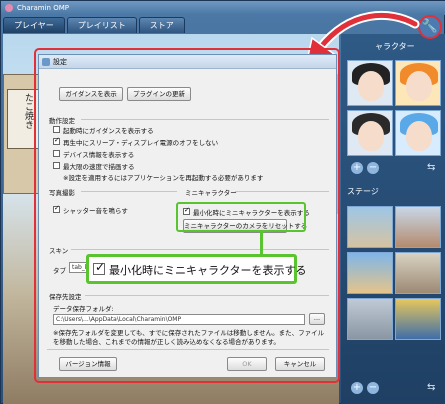 The width and height of the screenshot is (445, 404). I want to click on checkbox-label: デバイス情報を表示する, so click(99, 155).